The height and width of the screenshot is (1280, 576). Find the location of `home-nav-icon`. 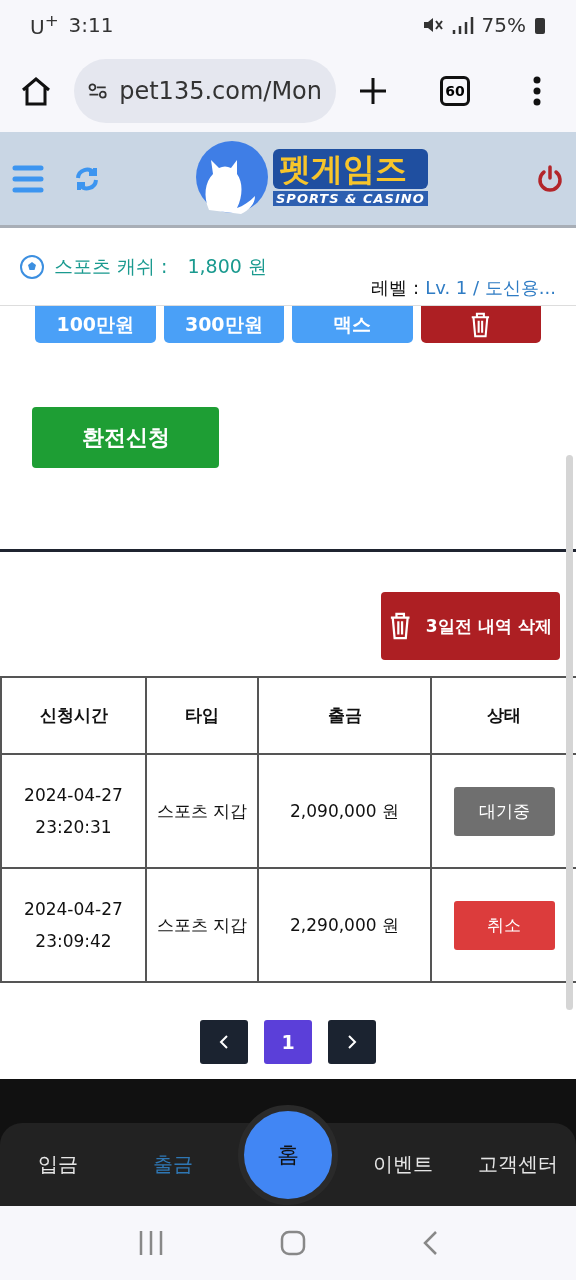

home-nav-icon is located at coordinates (293, 1243).